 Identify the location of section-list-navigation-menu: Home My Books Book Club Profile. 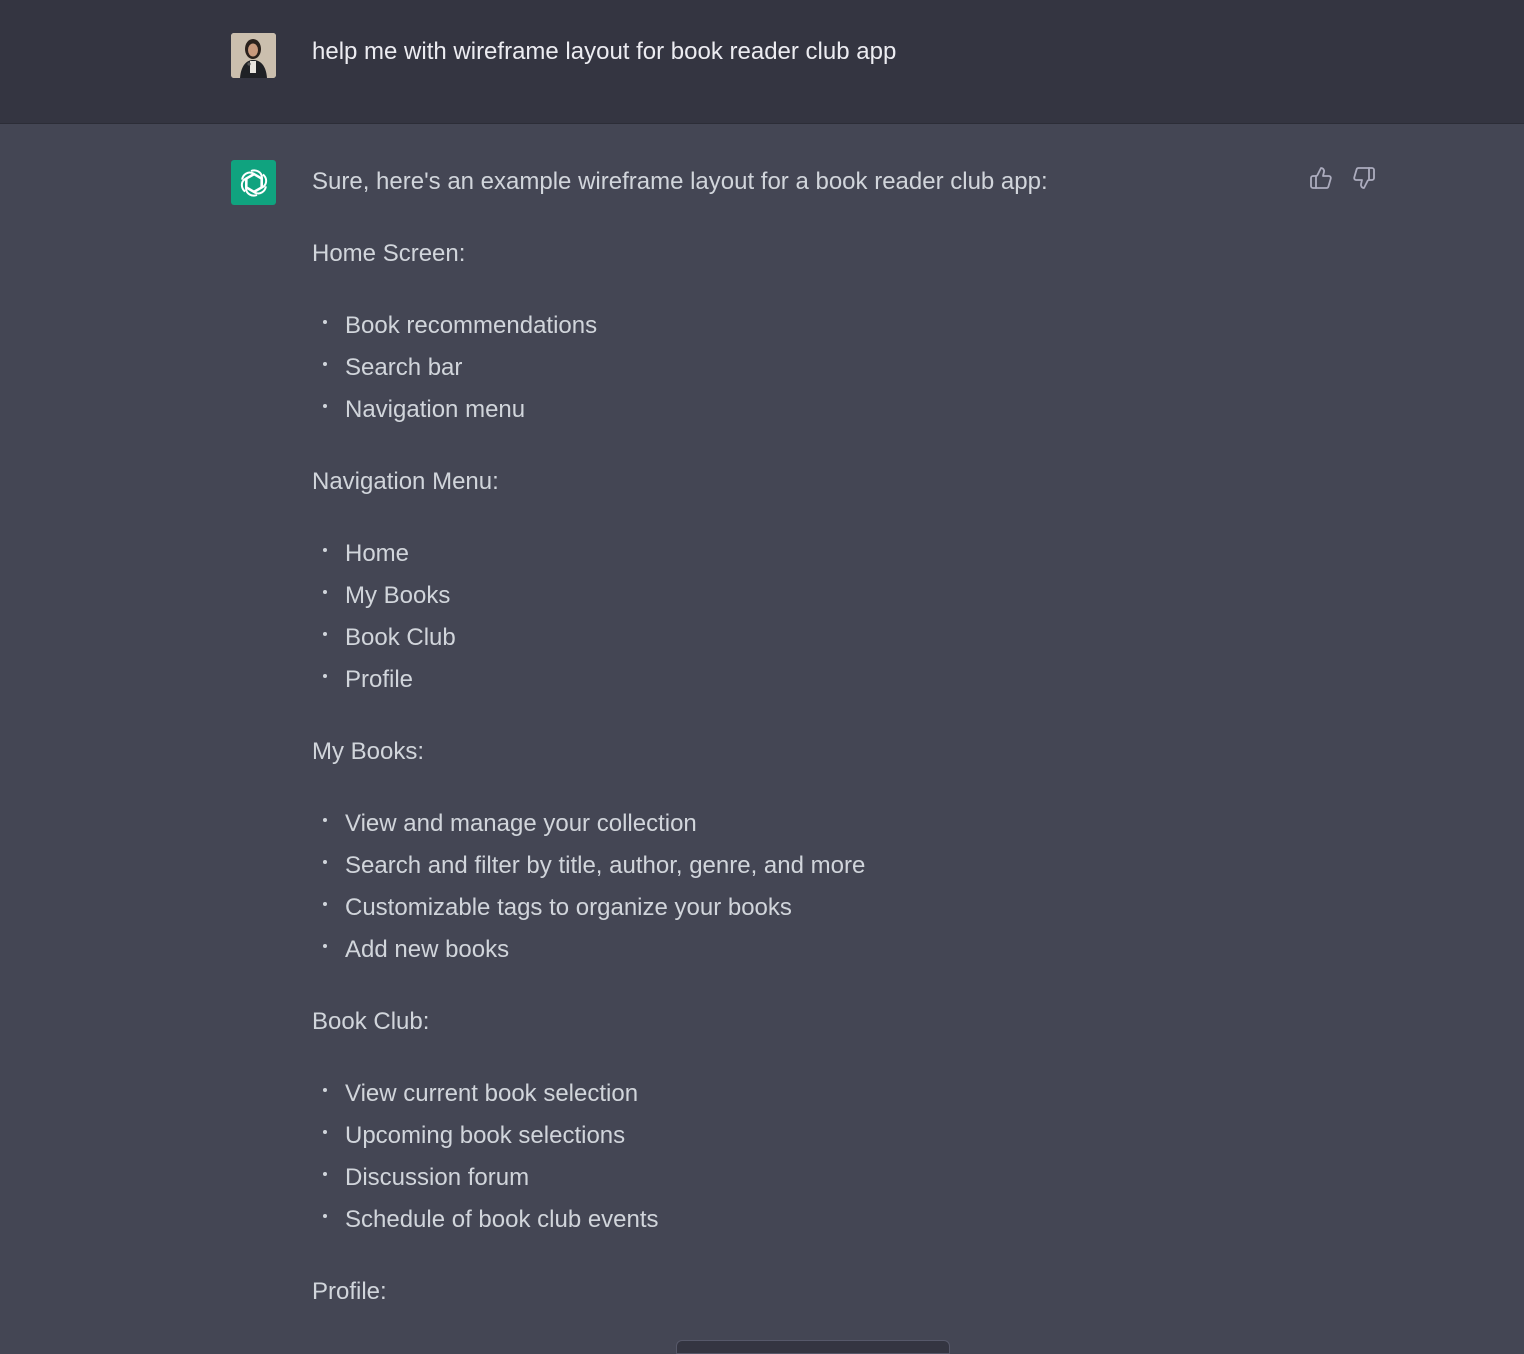
(792, 617).